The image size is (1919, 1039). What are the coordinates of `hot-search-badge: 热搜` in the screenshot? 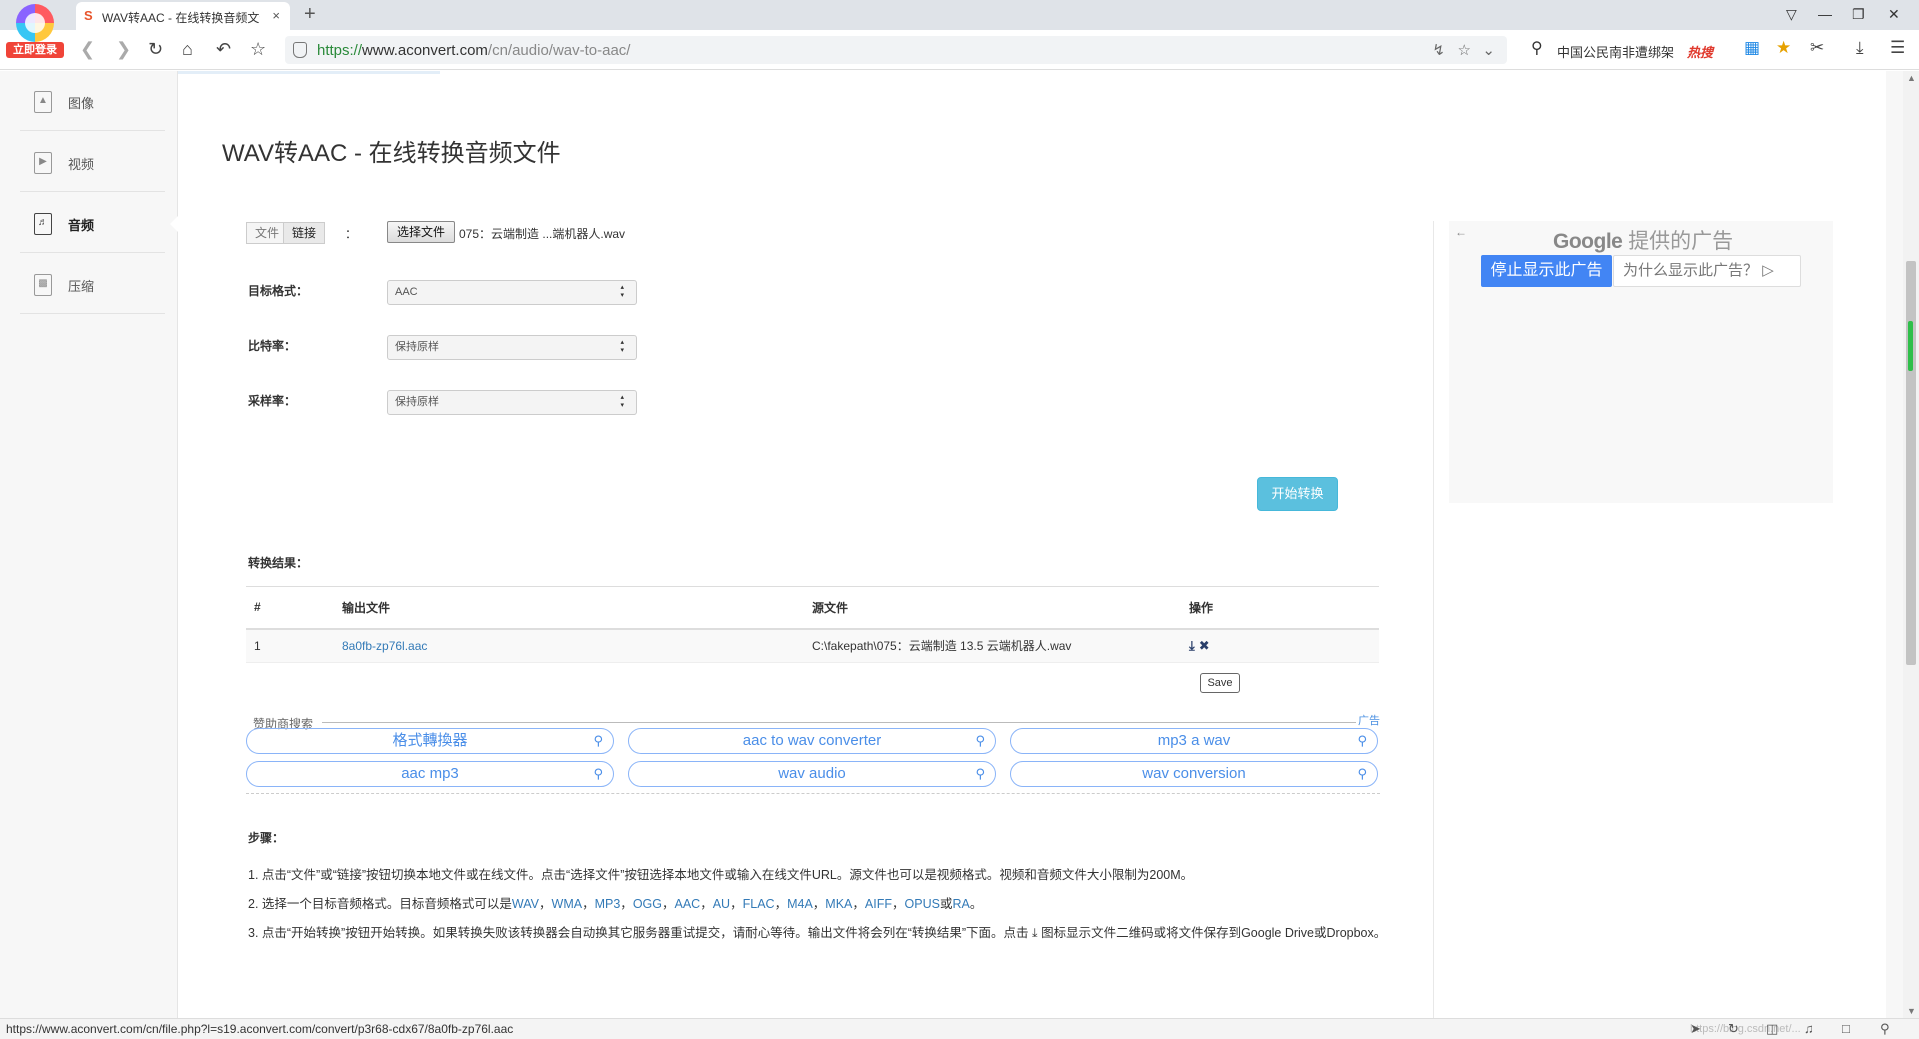 It's located at (1700, 52).